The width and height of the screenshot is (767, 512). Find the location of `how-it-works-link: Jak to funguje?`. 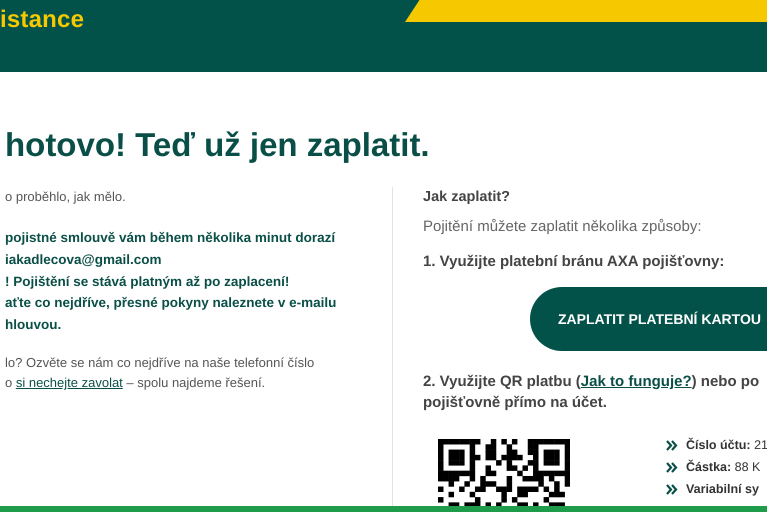

how-it-works-link: Jak to funguje? is located at coordinates (636, 381).